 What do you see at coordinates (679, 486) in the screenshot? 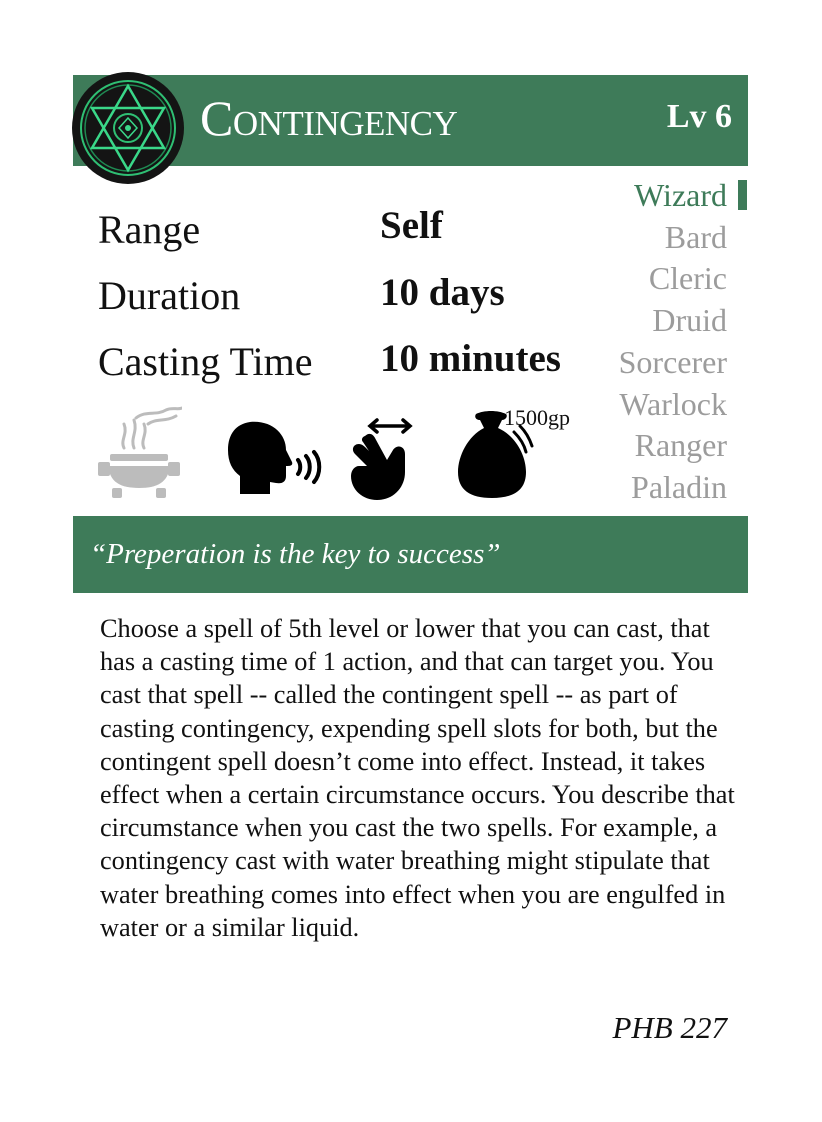
I see `class-item-paladin: Paladin` at bounding box center [679, 486].